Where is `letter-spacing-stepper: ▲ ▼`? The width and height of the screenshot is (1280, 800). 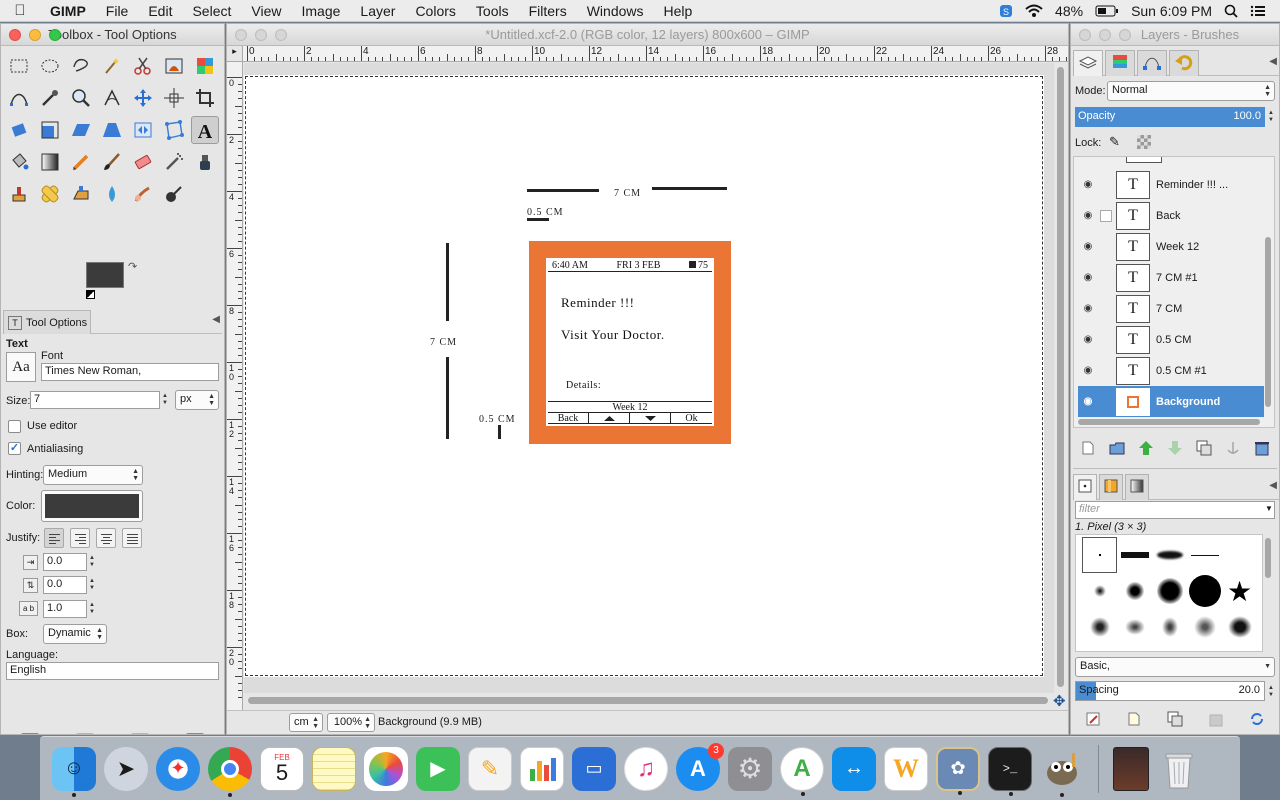 letter-spacing-stepper: ▲ ▼ is located at coordinates (92, 609).